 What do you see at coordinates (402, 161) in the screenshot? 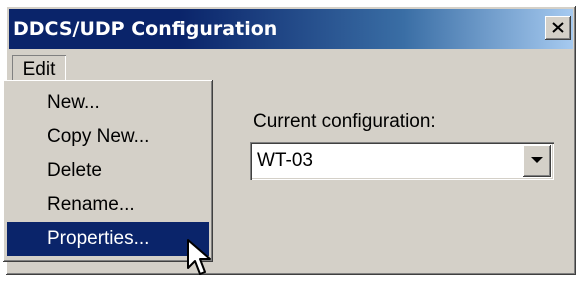
I see `configuration-select: WT-03` at bounding box center [402, 161].